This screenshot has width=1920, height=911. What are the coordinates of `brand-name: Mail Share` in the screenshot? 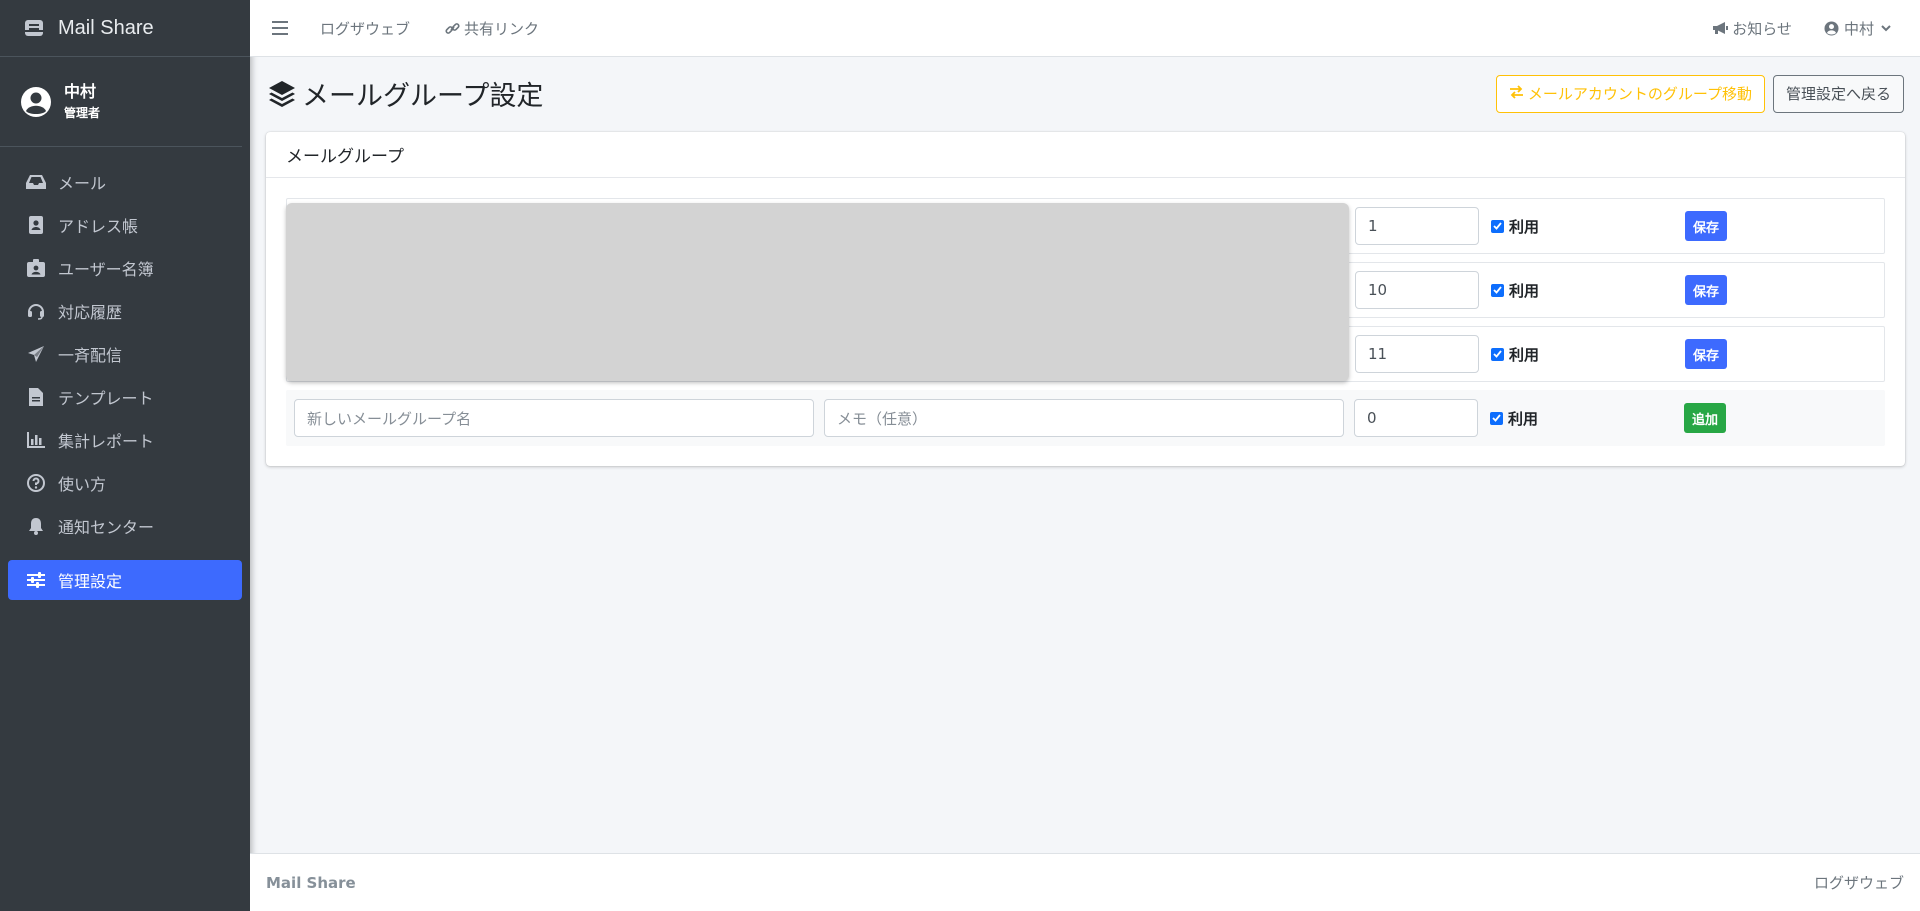 It's located at (106, 27).